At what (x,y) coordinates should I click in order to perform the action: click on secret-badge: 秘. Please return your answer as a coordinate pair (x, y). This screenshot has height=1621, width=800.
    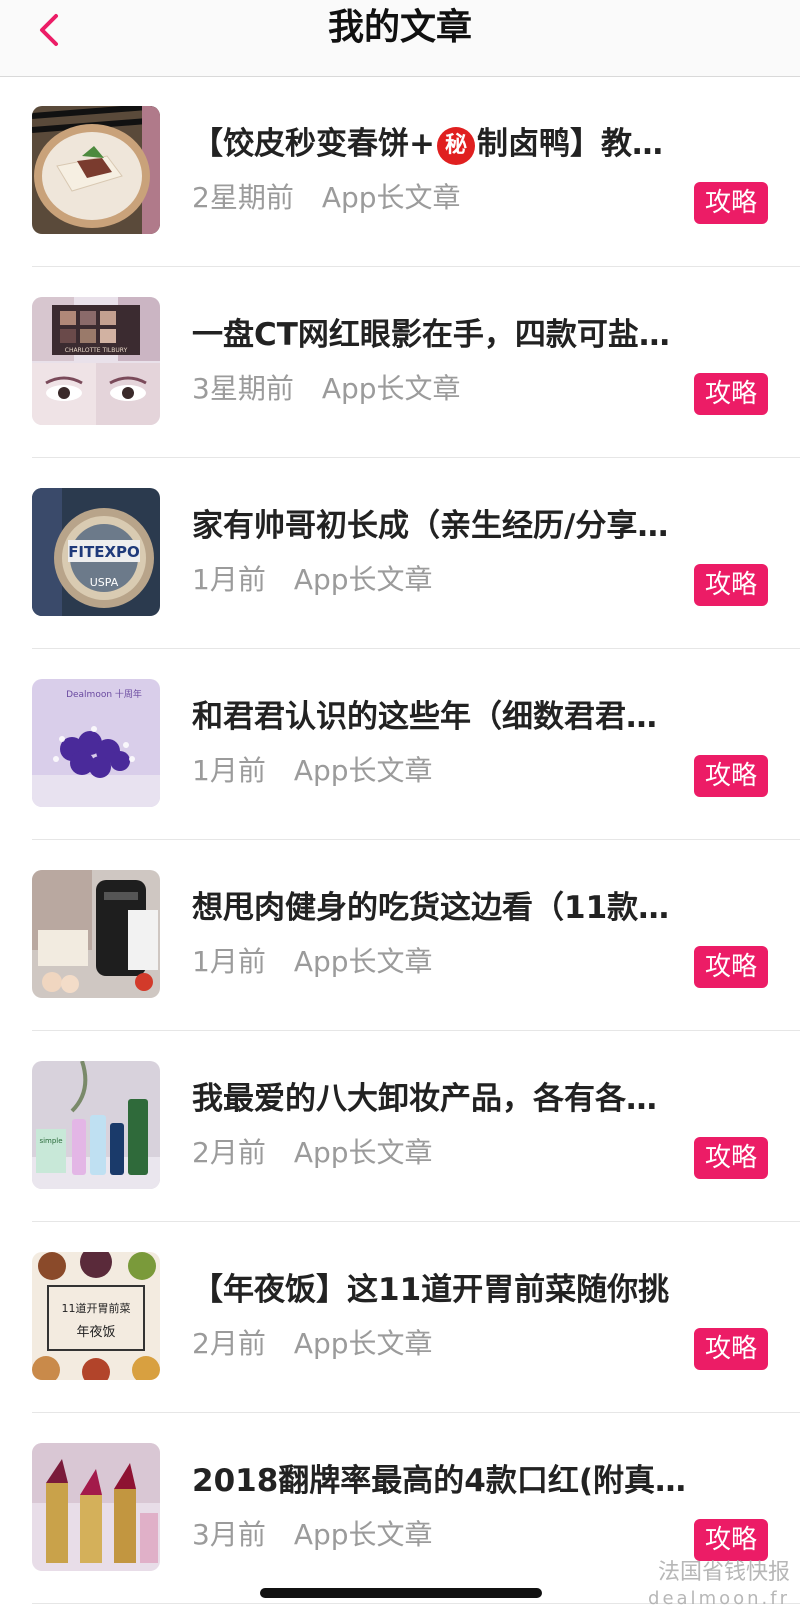
    Looking at the image, I should click on (455, 146).